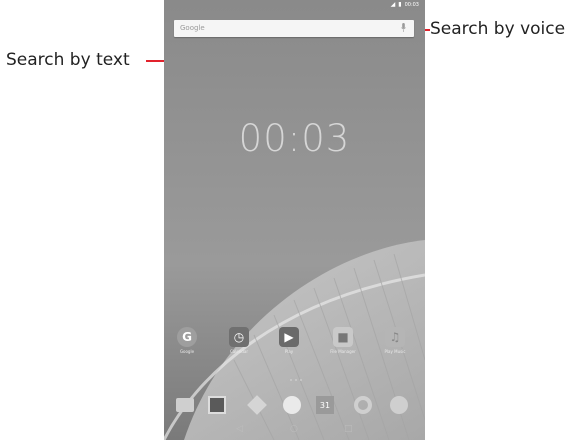 This screenshot has height=440, width=588. Describe the element at coordinates (187, 351) in the screenshot. I see `app-label: Google` at that location.